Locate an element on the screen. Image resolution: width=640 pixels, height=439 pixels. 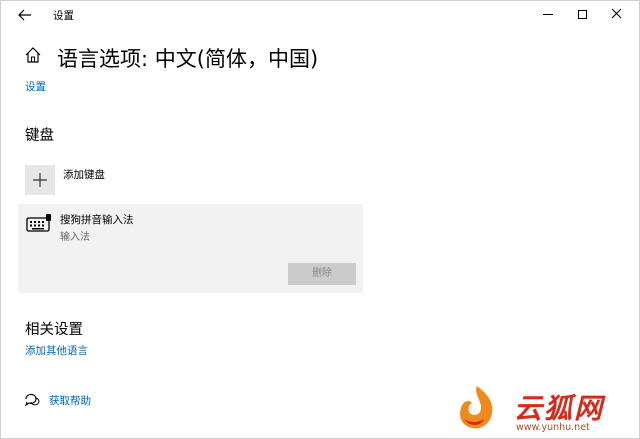
keyboard-item: 搜狗拼音输入法 输入法 删除 is located at coordinates (190, 248).